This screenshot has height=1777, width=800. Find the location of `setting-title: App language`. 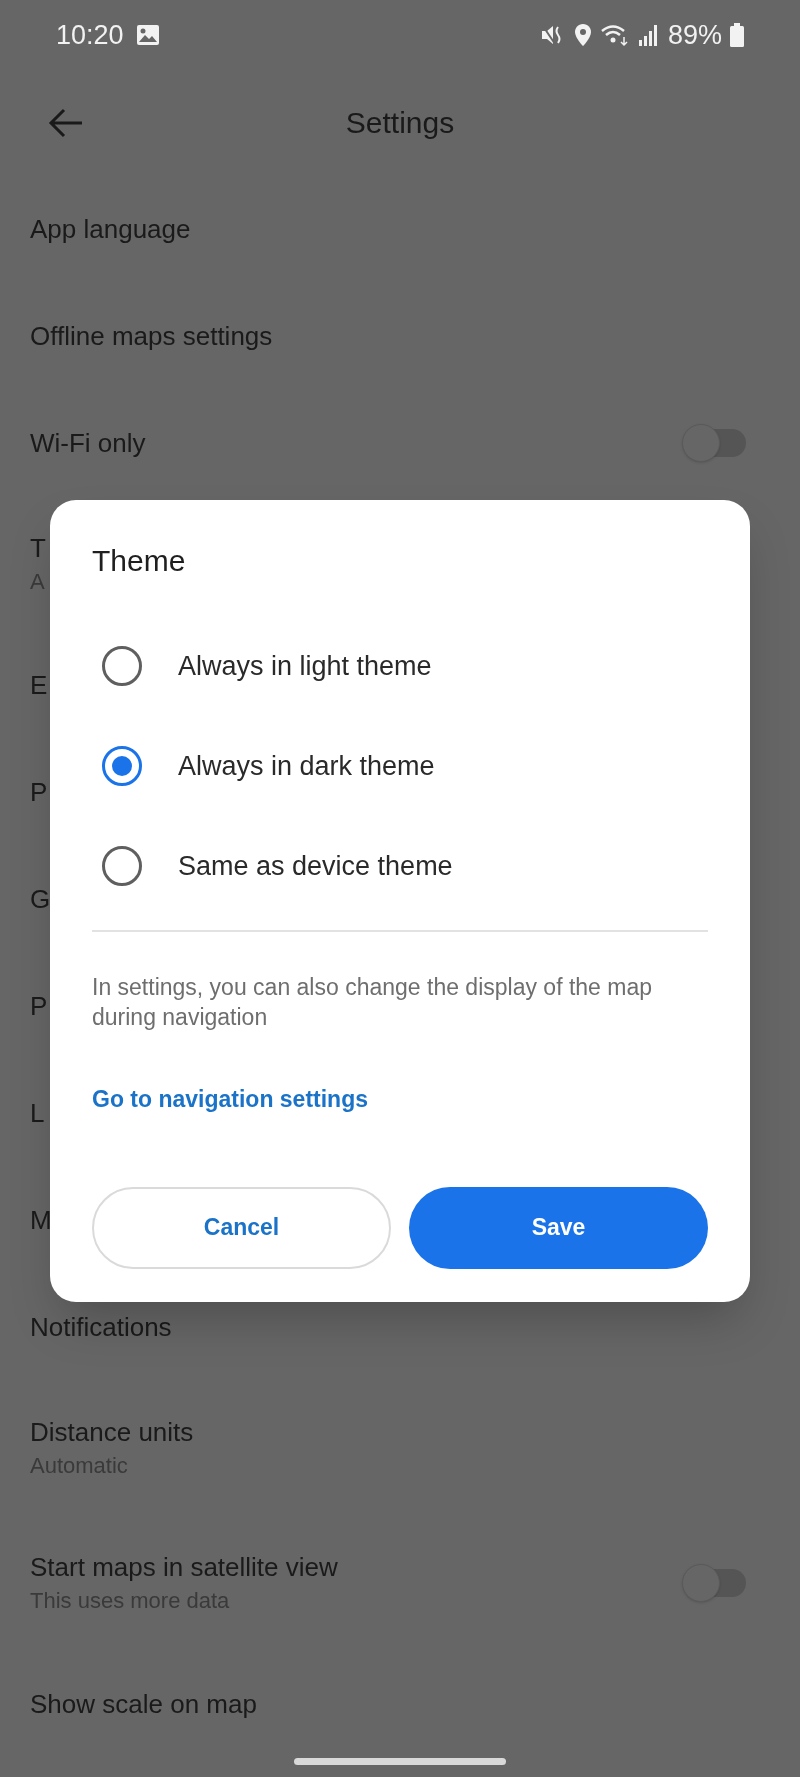

setting-title: App language is located at coordinates (110, 228).